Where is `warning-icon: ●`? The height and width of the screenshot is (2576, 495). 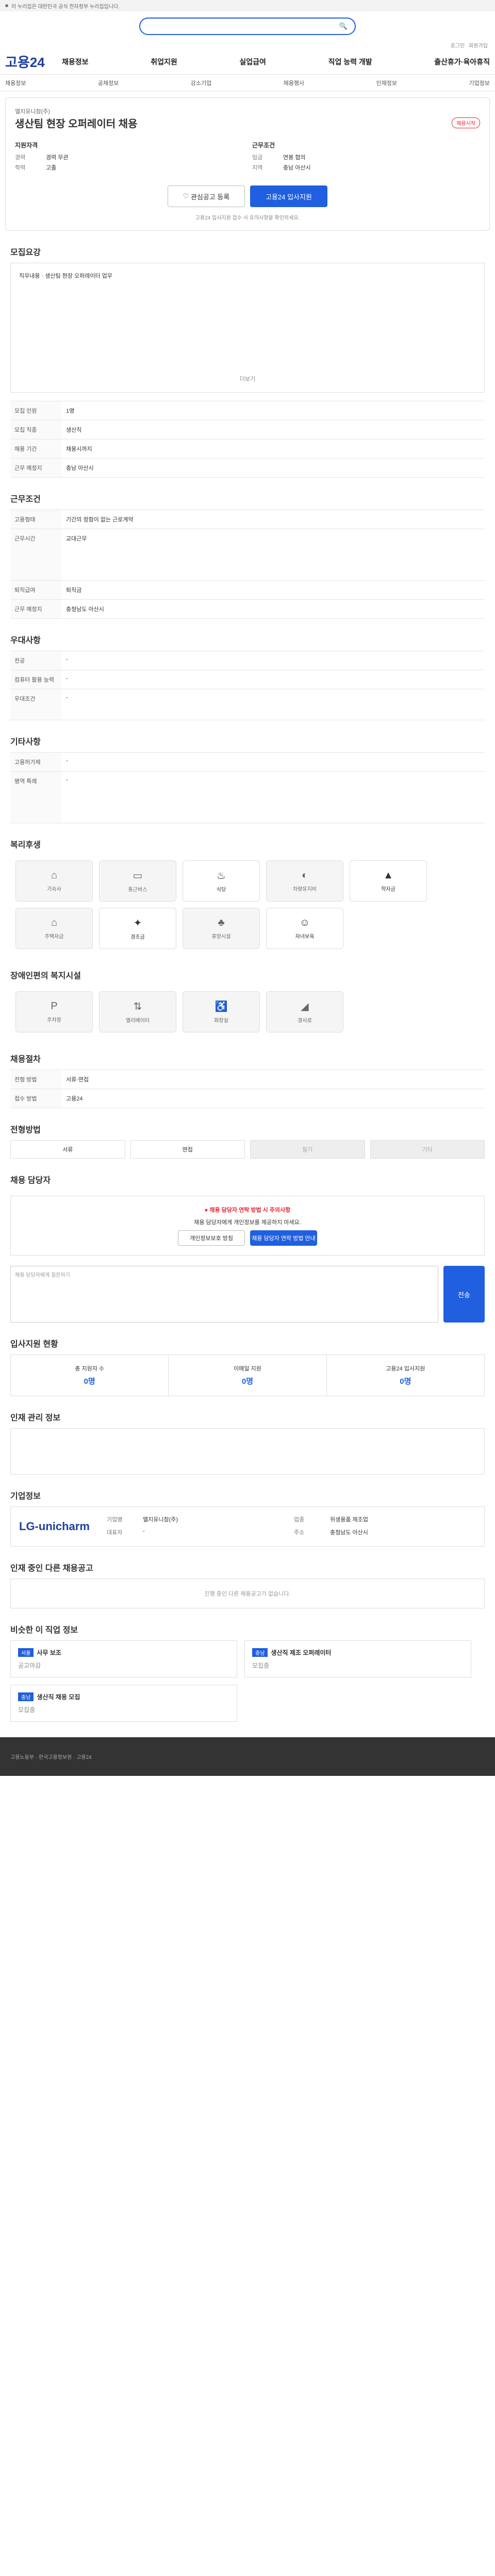 warning-icon: ● is located at coordinates (206, 1210).